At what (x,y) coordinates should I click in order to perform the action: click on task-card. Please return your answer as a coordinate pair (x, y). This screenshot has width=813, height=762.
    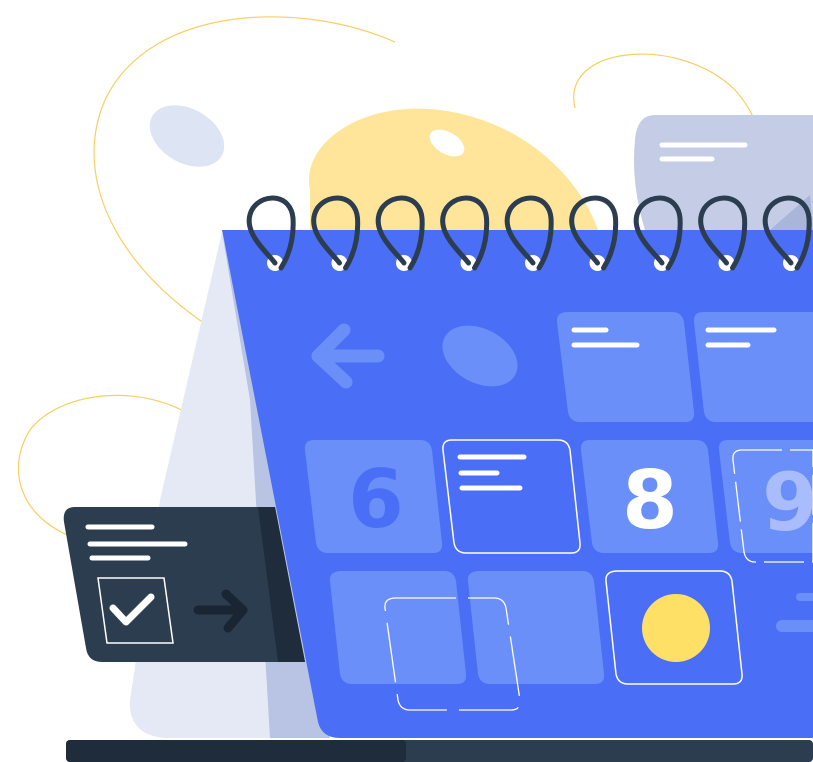
    Looking at the image, I should click on (184, 584).